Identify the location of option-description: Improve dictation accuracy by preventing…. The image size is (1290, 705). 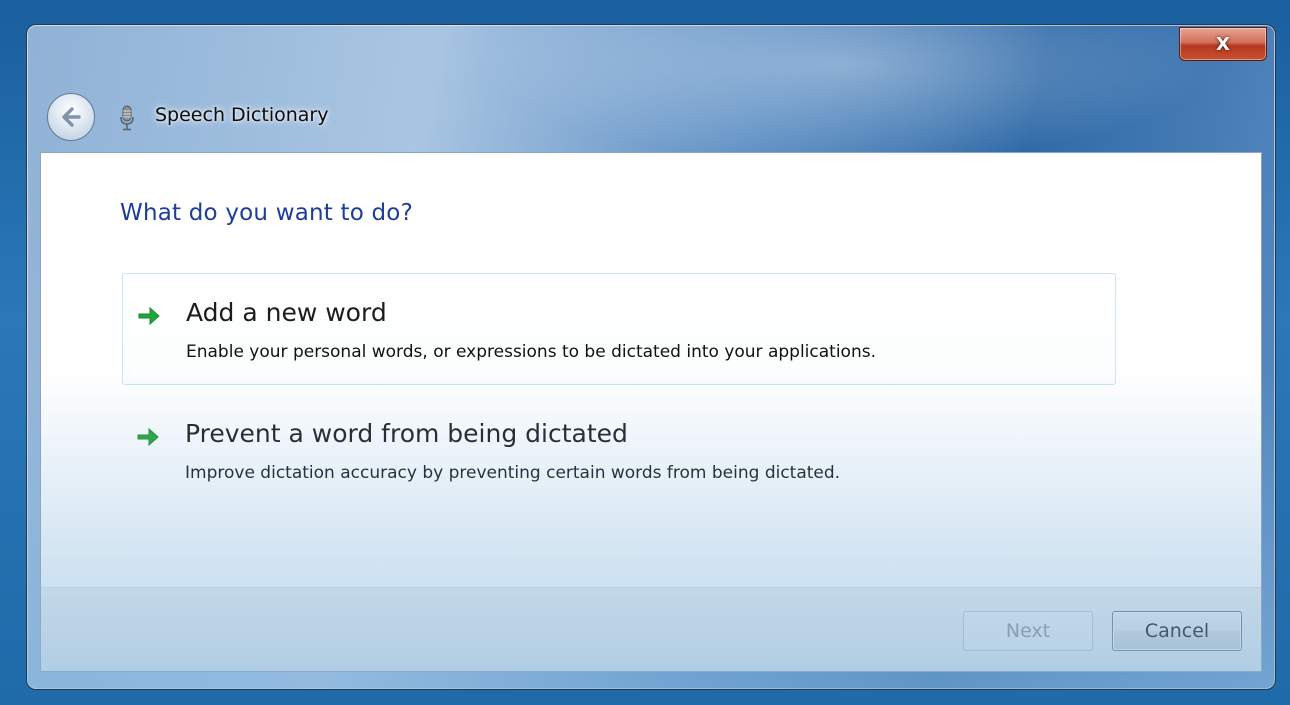
(513, 473).